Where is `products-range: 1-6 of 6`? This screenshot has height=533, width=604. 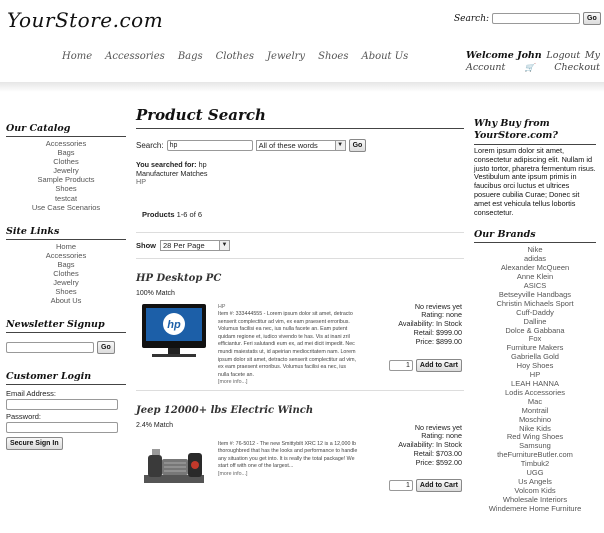 products-range: 1-6 of 6 is located at coordinates (189, 214).